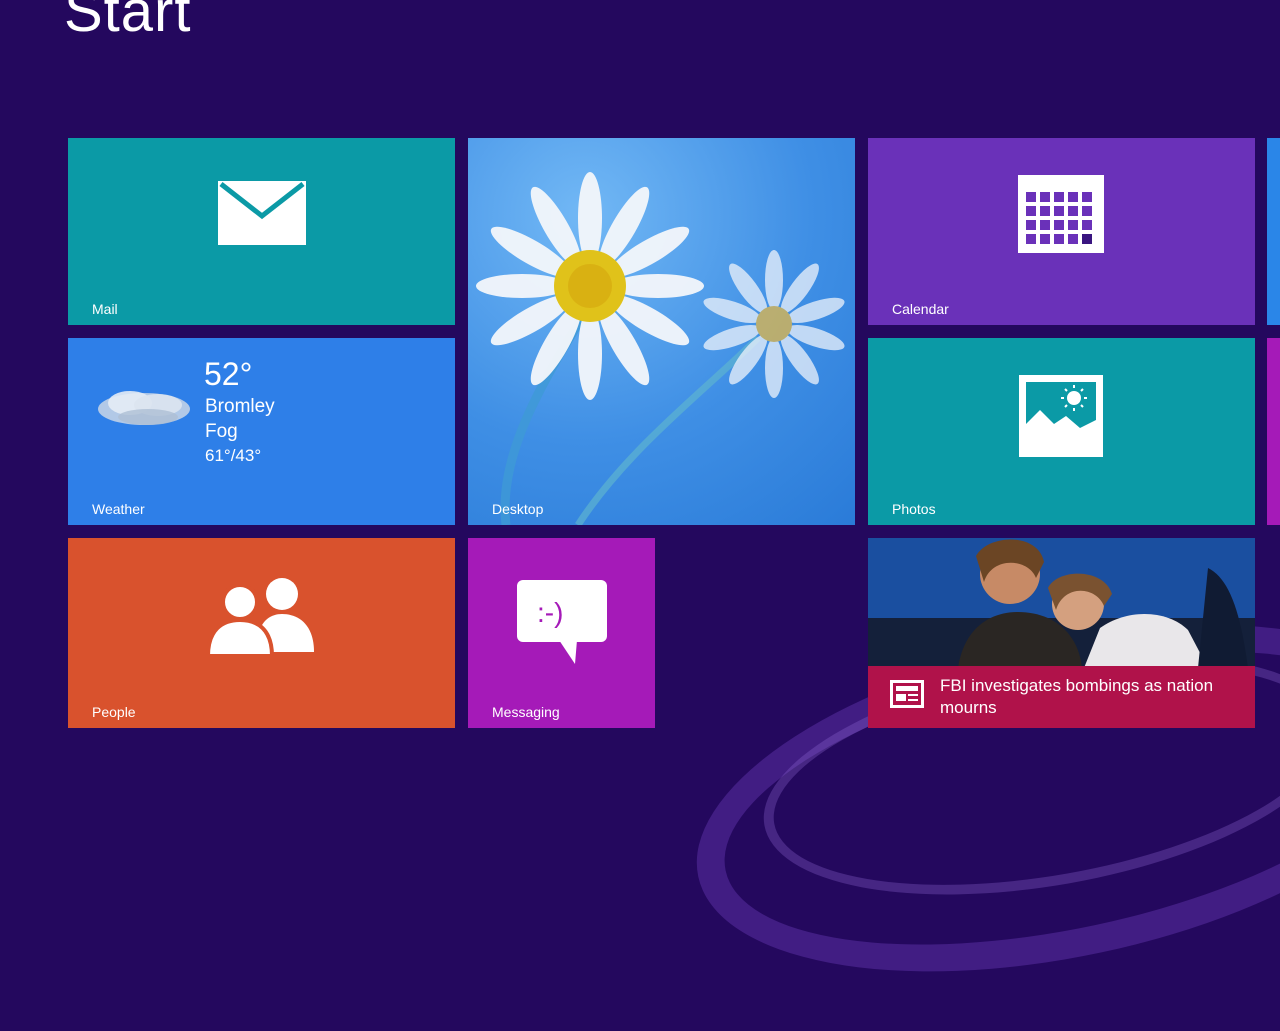  What do you see at coordinates (907, 696) in the screenshot?
I see `news-icon` at bounding box center [907, 696].